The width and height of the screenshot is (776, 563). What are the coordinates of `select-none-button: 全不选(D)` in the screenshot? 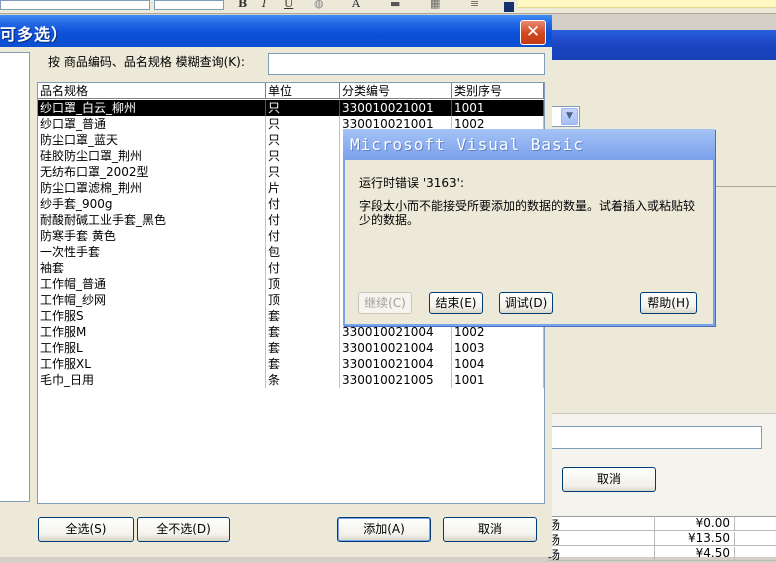 It's located at (183, 529).